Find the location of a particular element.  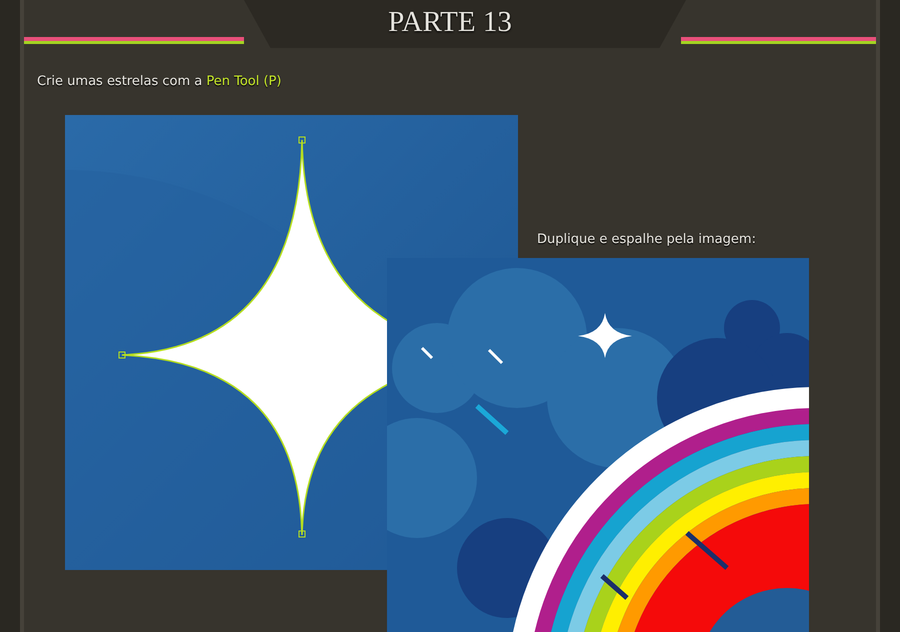

instruction-text: Crie umas estrelas com a Pen Tool (P) is located at coordinates (159, 82).